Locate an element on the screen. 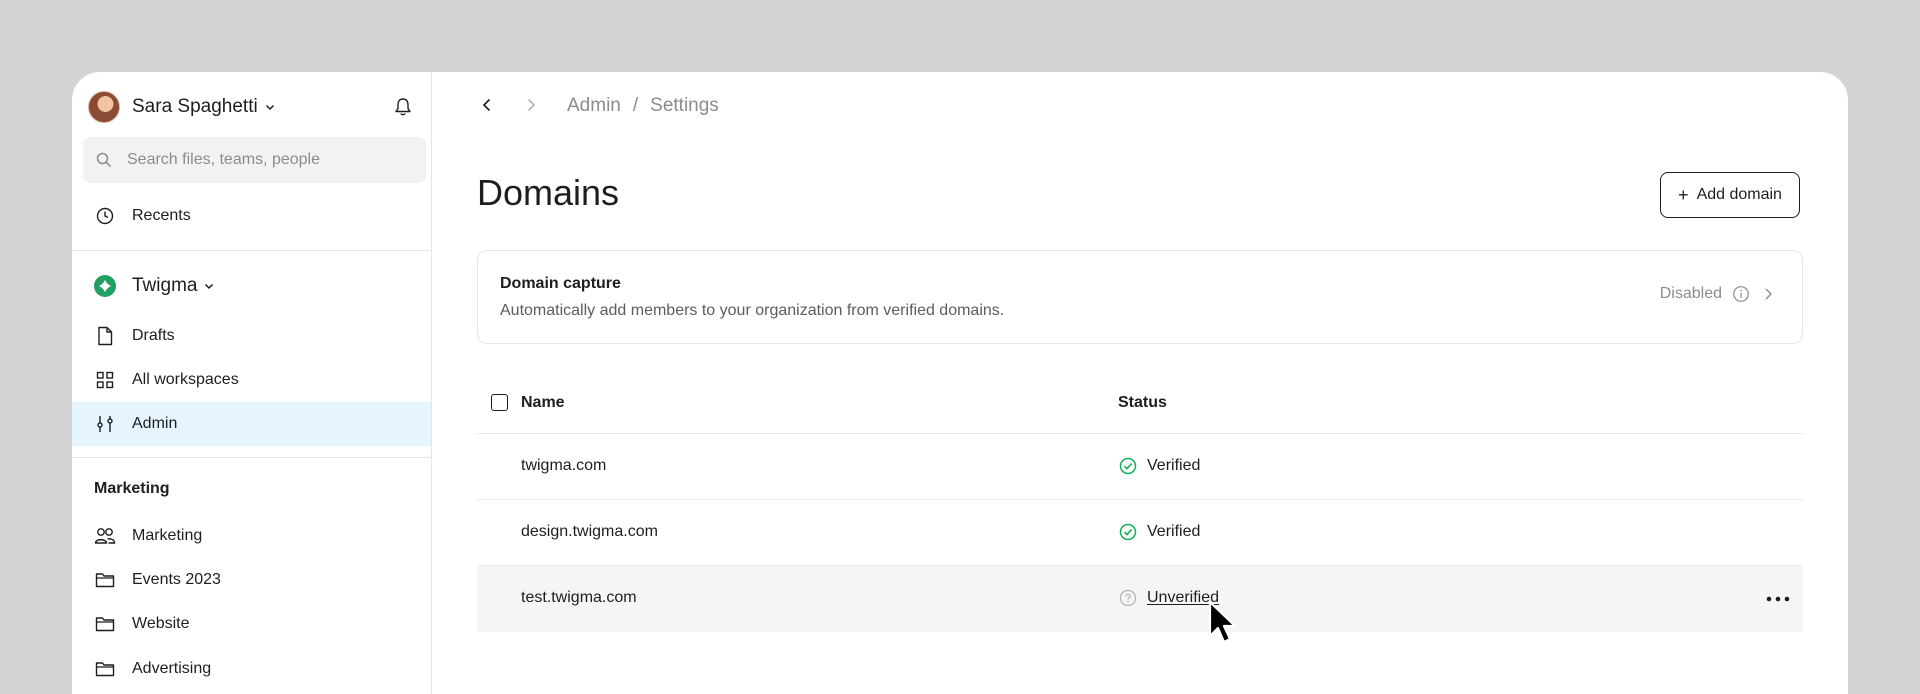  table-row: design.twigma.com Verified is located at coordinates (1140, 533).